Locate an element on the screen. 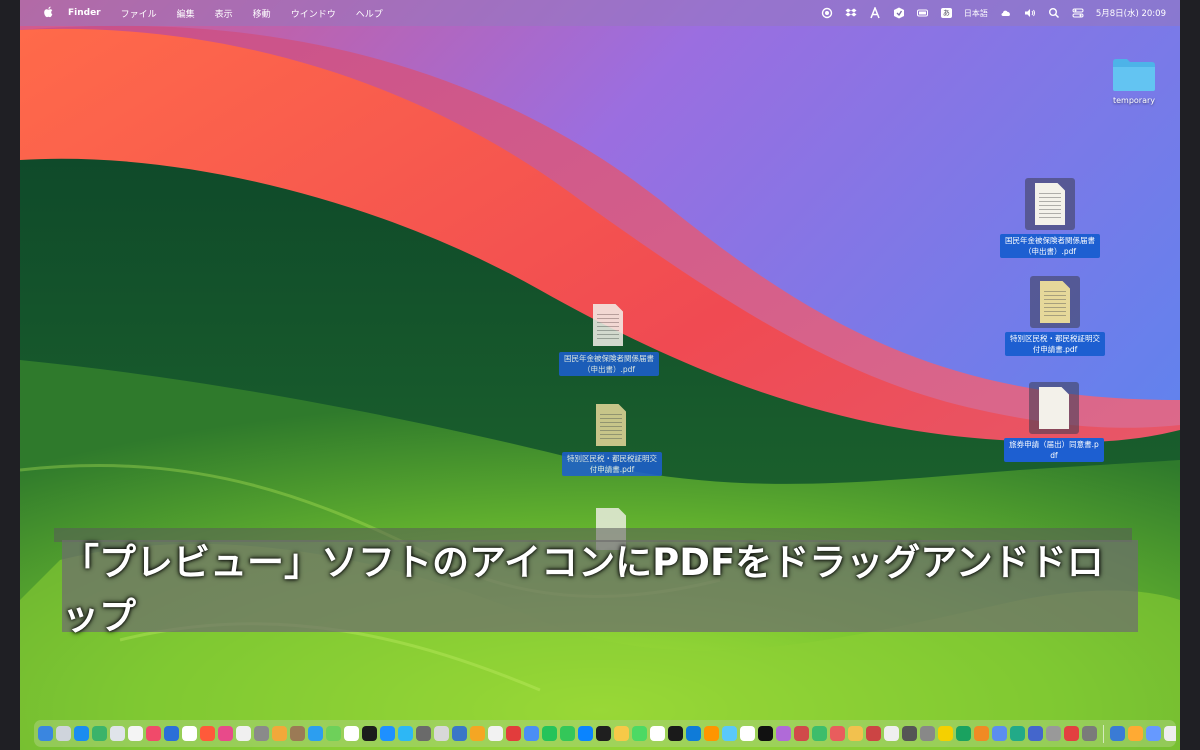  file-label: 特別区民税・都民税証明交付申請書.pdf is located at coordinates (612, 464).